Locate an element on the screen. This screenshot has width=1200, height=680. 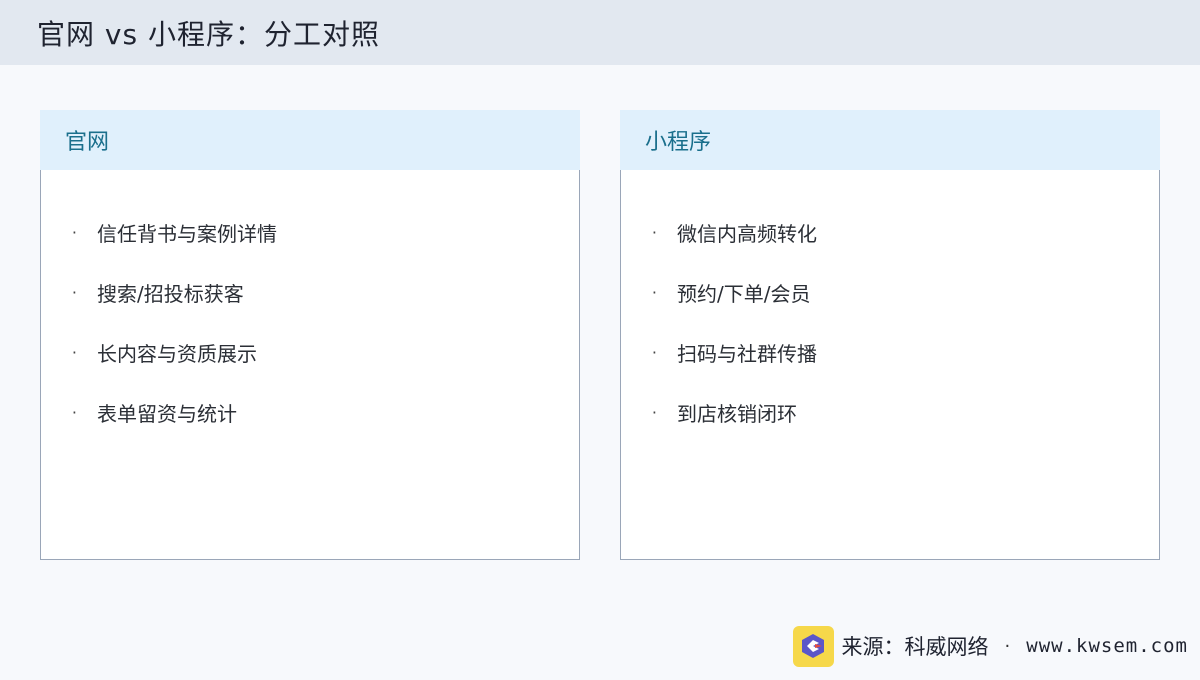
list-item-label: 表单留资与统计 is located at coordinates (167, 413).